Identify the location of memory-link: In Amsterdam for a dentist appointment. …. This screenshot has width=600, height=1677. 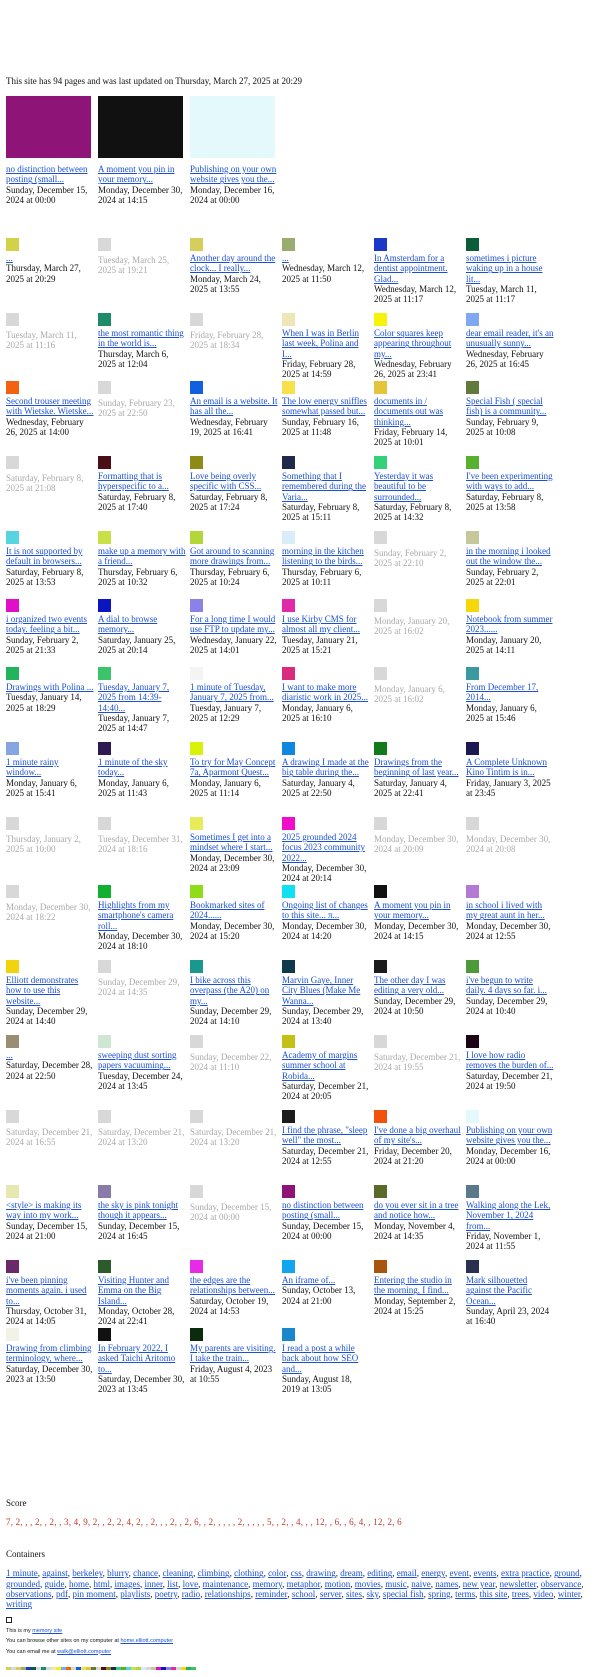
(418, 268).